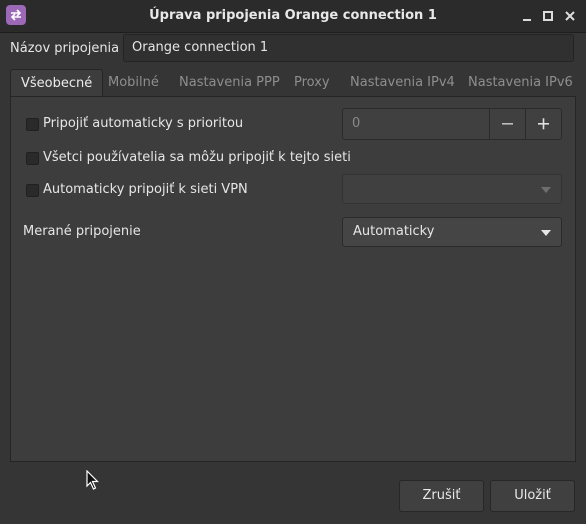  Describe the element at coordinates (229, 83) in the screenshot. I see `tab-ppp-settings: Nastavenia PPP` at that location.